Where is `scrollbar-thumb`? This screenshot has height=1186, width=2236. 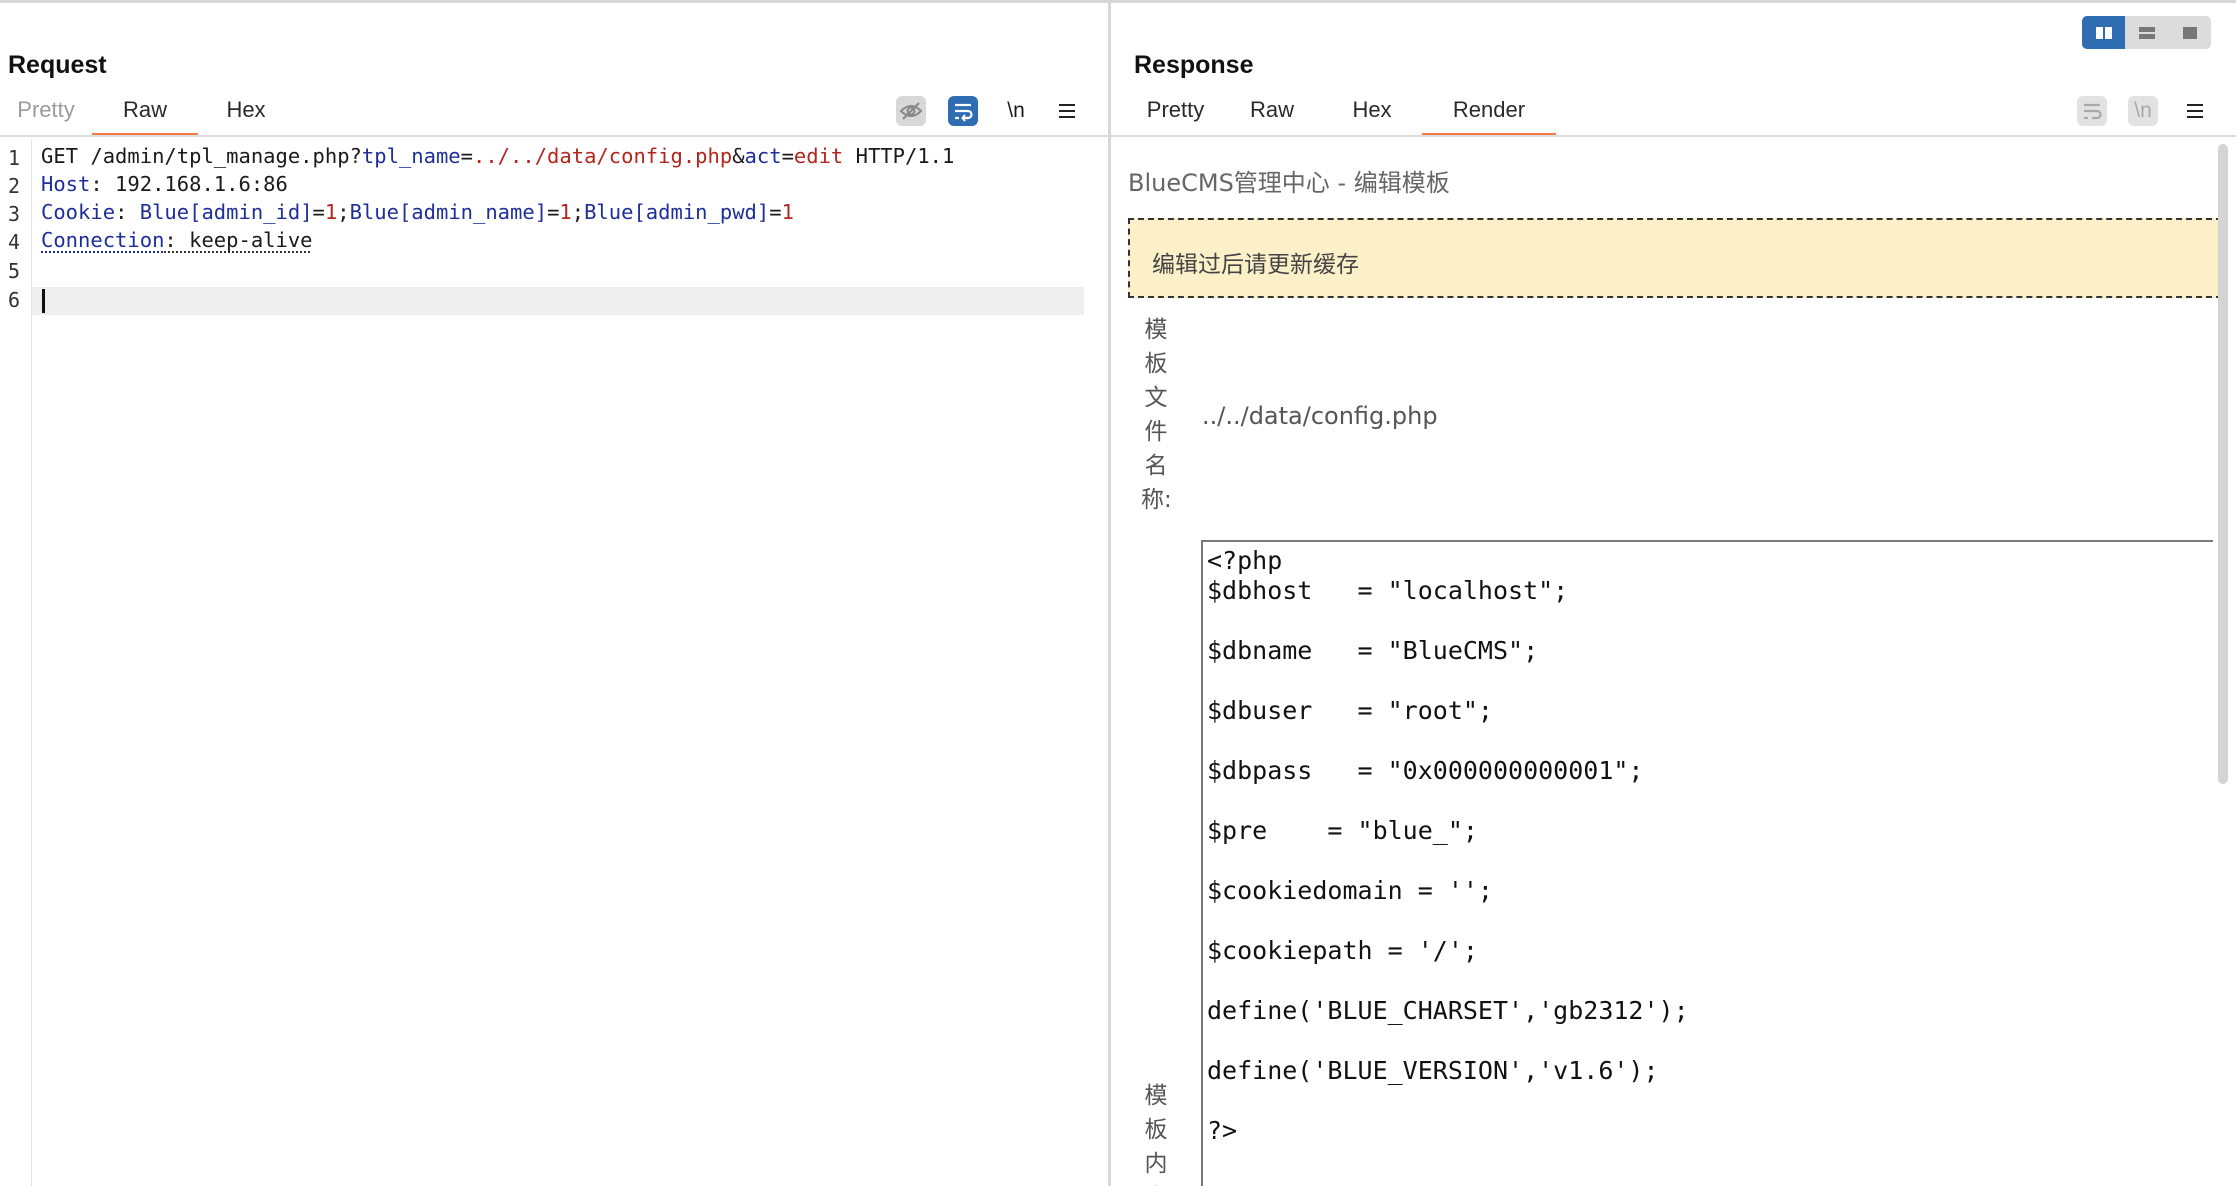 scrollbar-thumb is located at coordinates (2223, 464).